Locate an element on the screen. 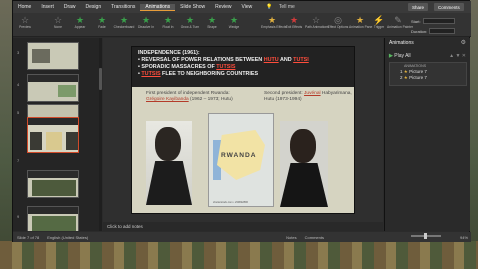 This screenshot has height=269, width=478. bullet-1-hutu: HUTU is located at coordinates (271, 60).